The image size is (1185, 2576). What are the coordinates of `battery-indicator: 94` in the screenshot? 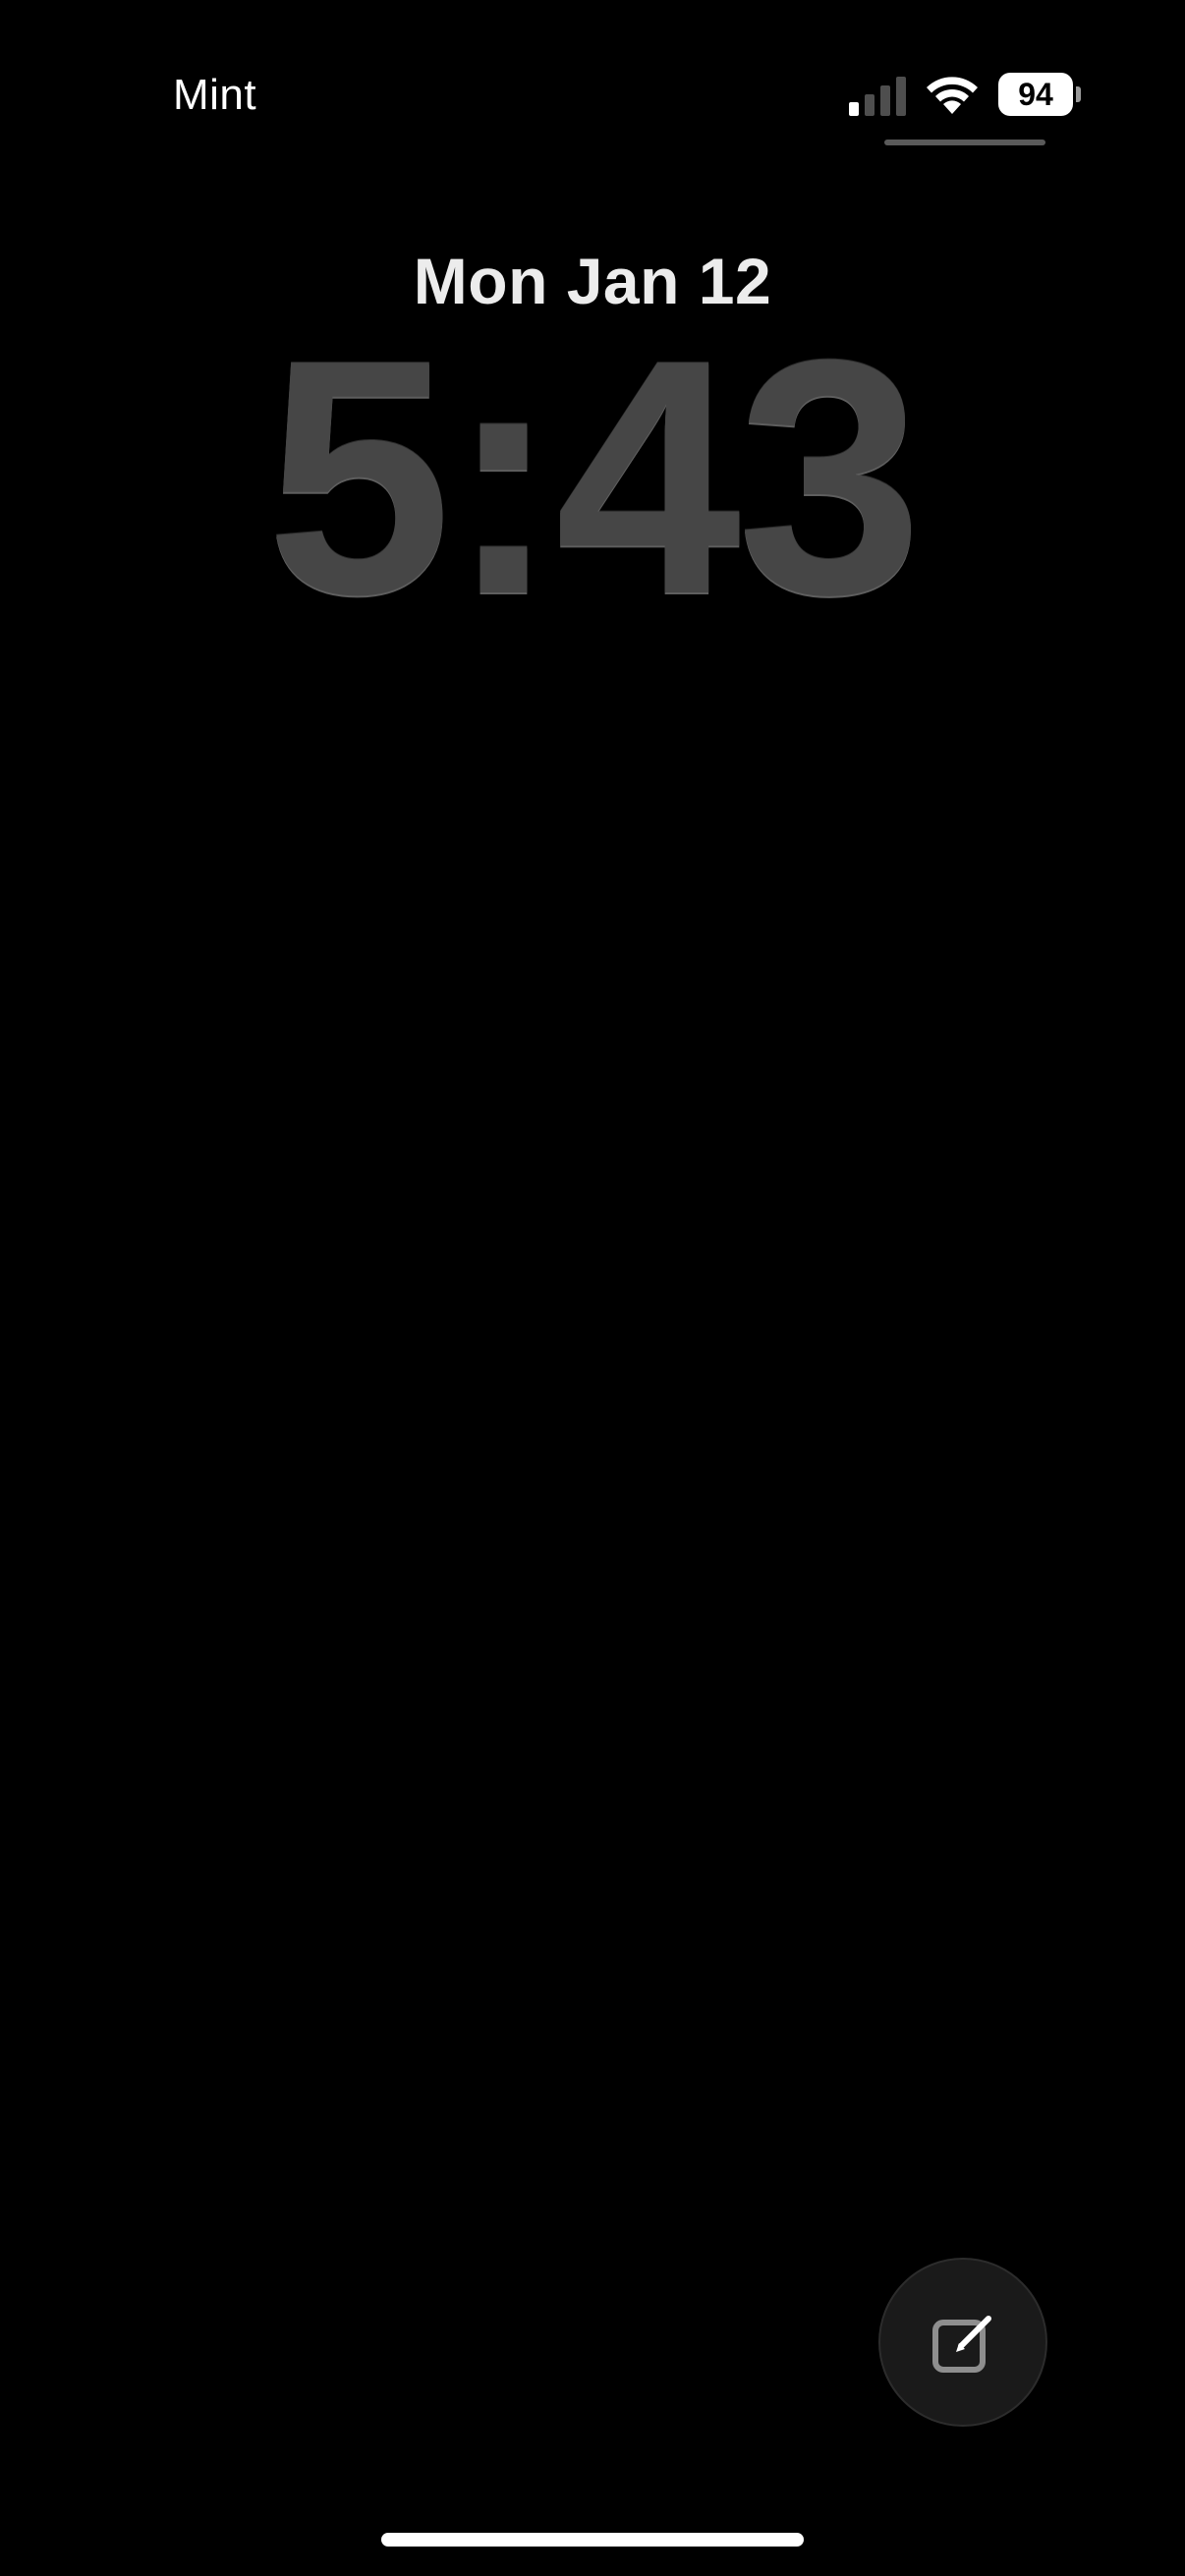 It's located at (1040, 94).